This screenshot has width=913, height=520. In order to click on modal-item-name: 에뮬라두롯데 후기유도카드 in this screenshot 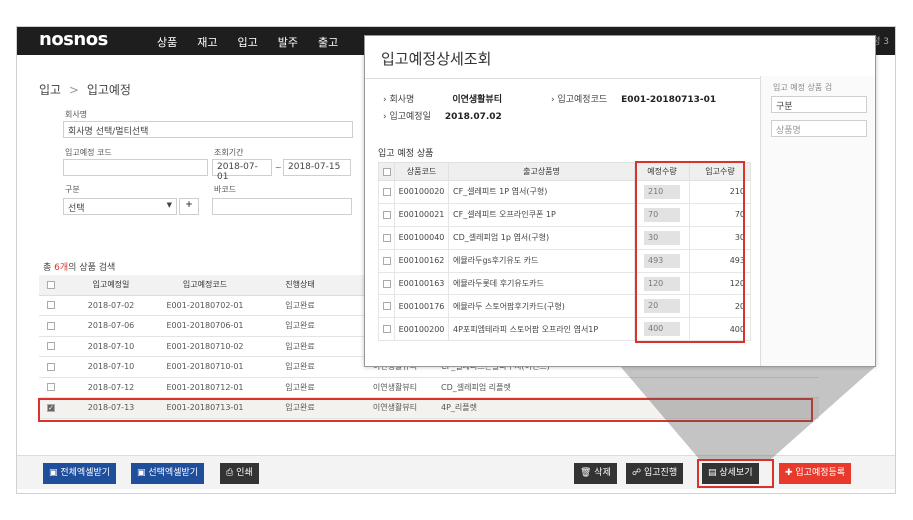, I will do `click(541, 283)`.